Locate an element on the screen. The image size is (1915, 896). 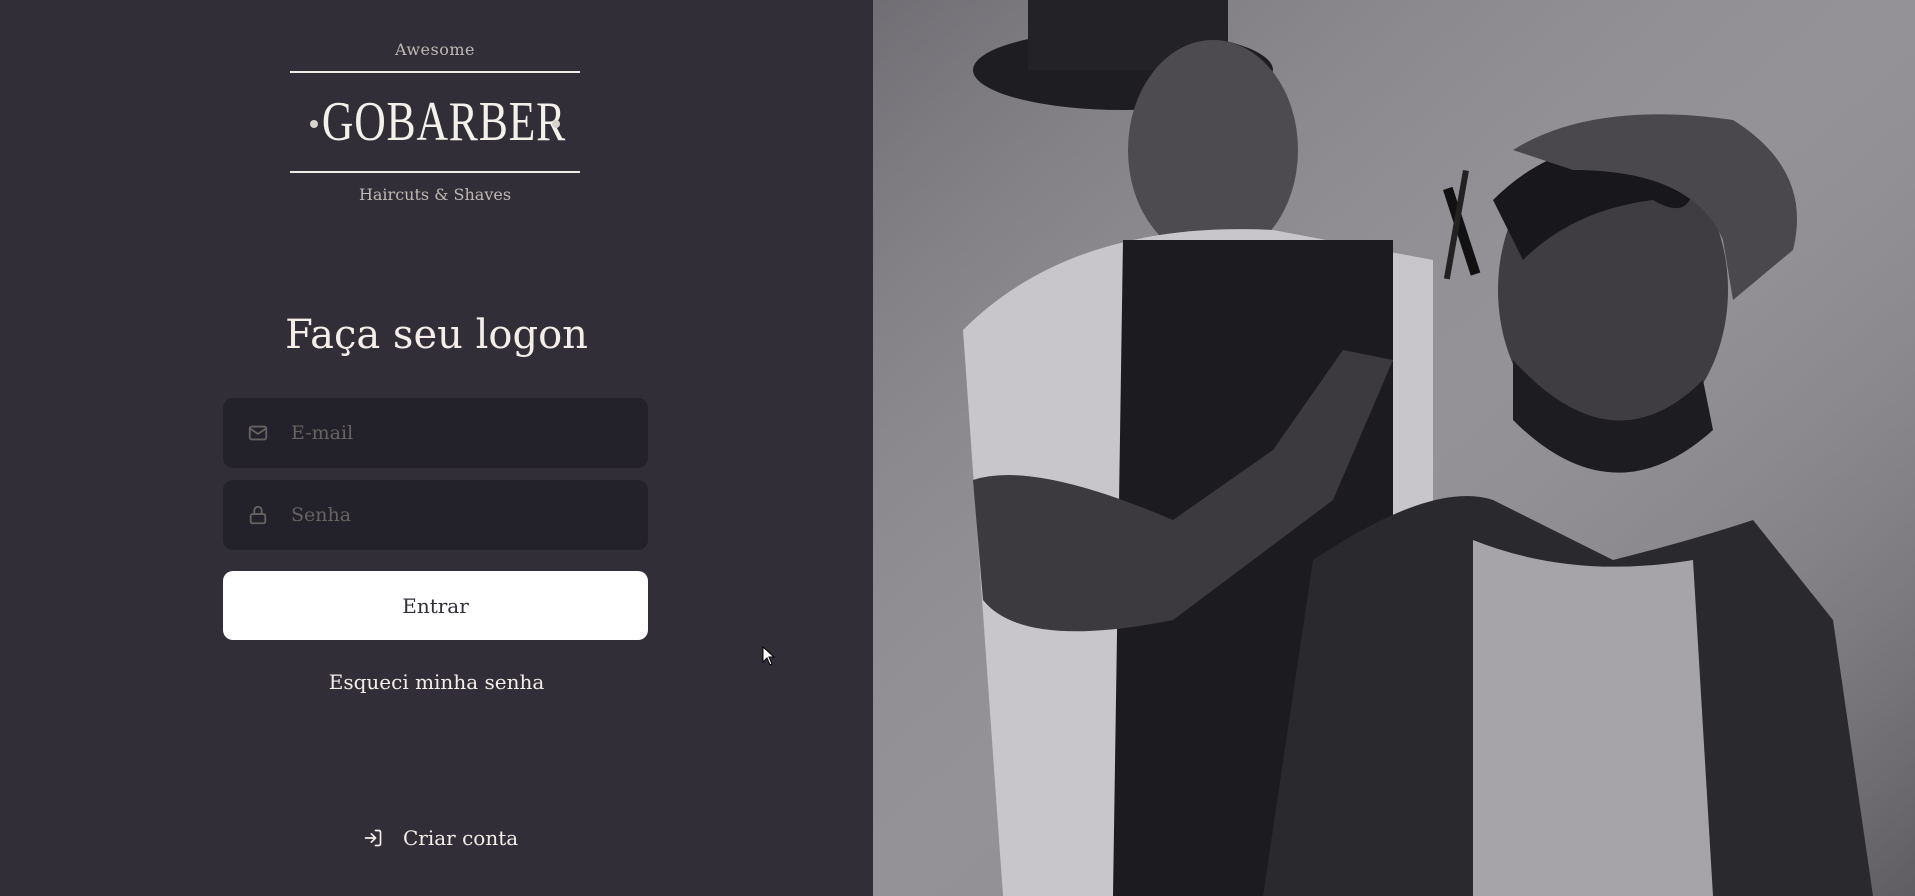
email-field is located at coordinates (435, 433).